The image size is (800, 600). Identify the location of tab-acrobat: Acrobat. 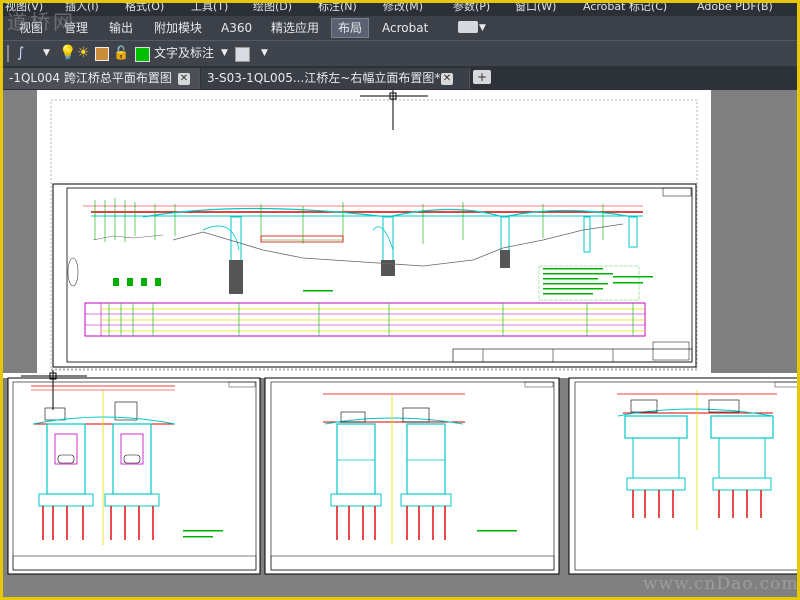
(405, 28).